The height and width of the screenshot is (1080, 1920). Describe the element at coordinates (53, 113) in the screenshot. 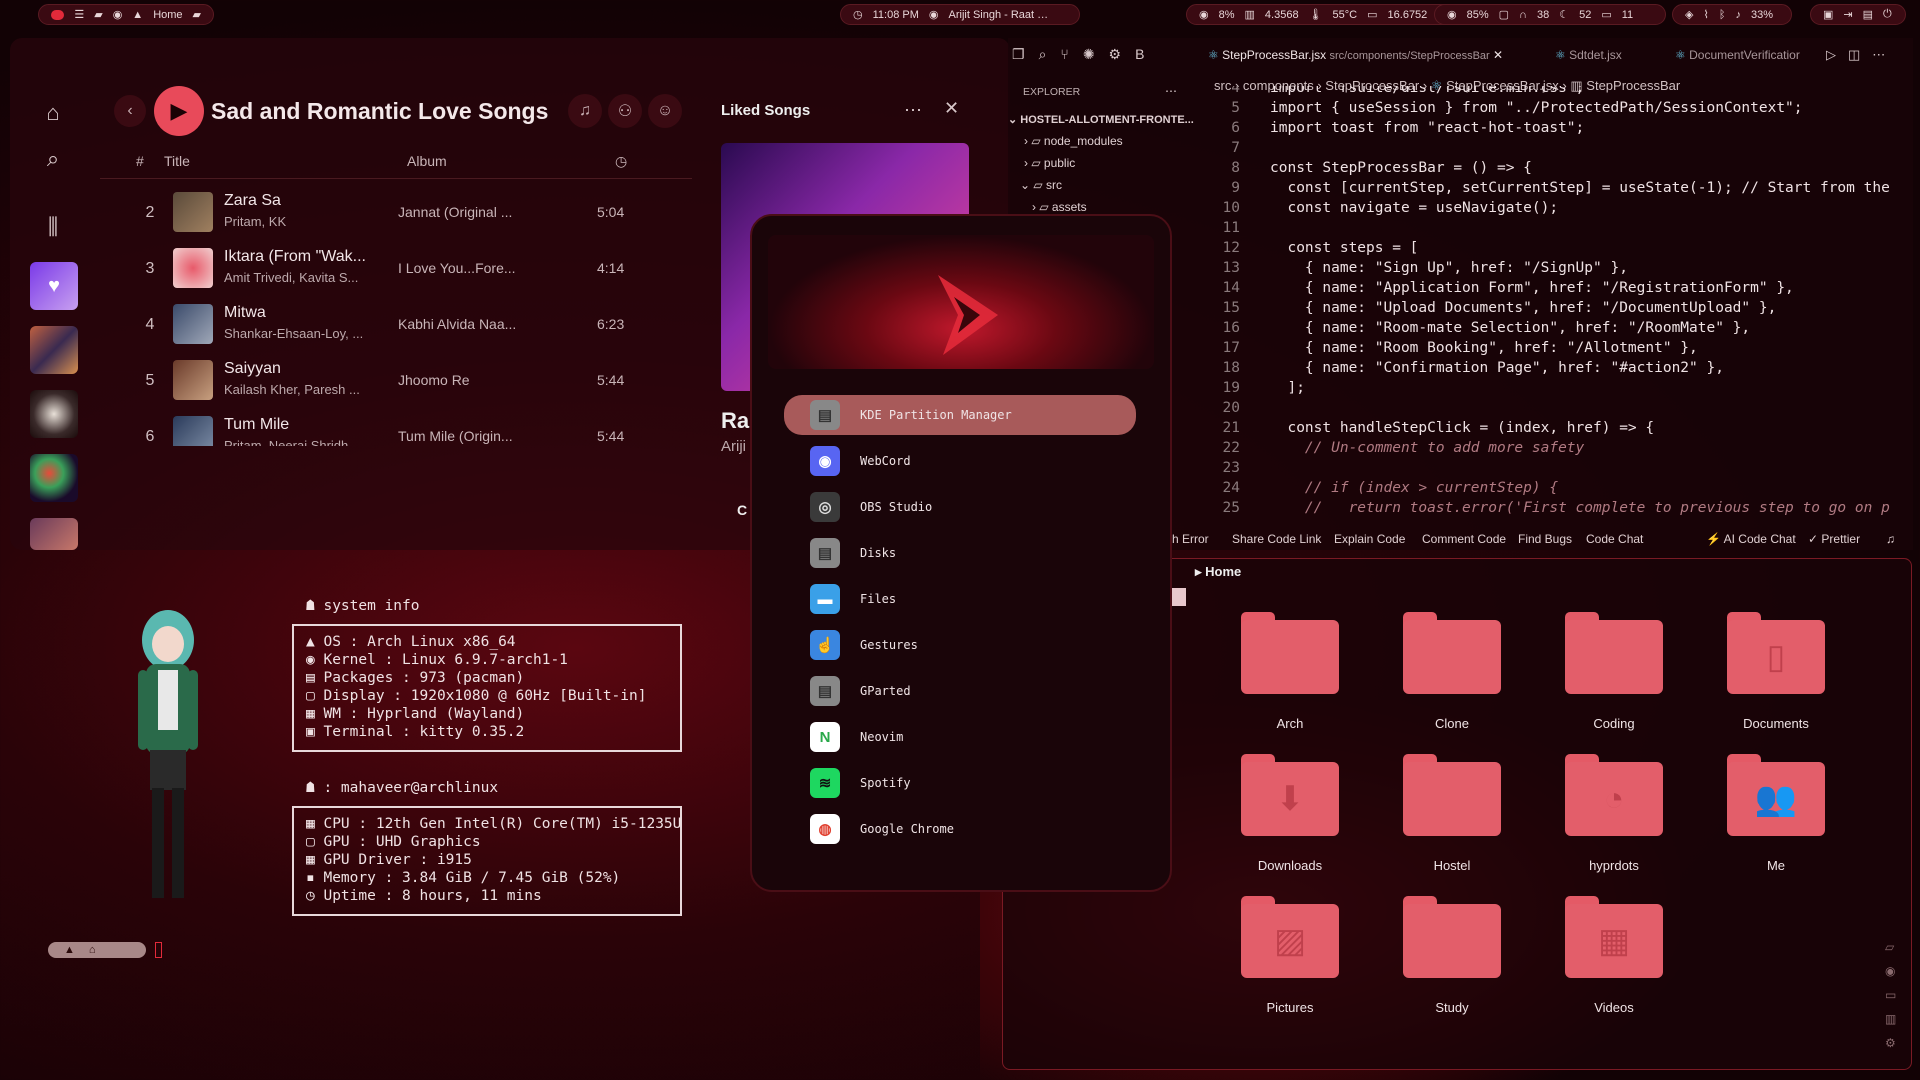

I see `home-icon: ⌂` at that location.